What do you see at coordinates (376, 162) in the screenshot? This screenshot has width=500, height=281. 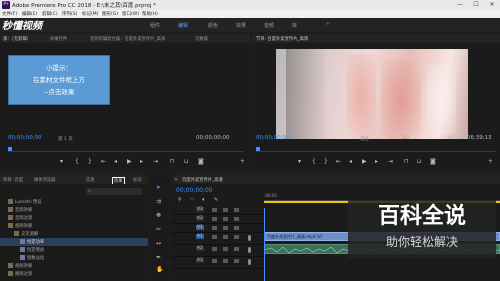 I see `prog-step-forward-icon: ▸` at bounding box center [376, 162].